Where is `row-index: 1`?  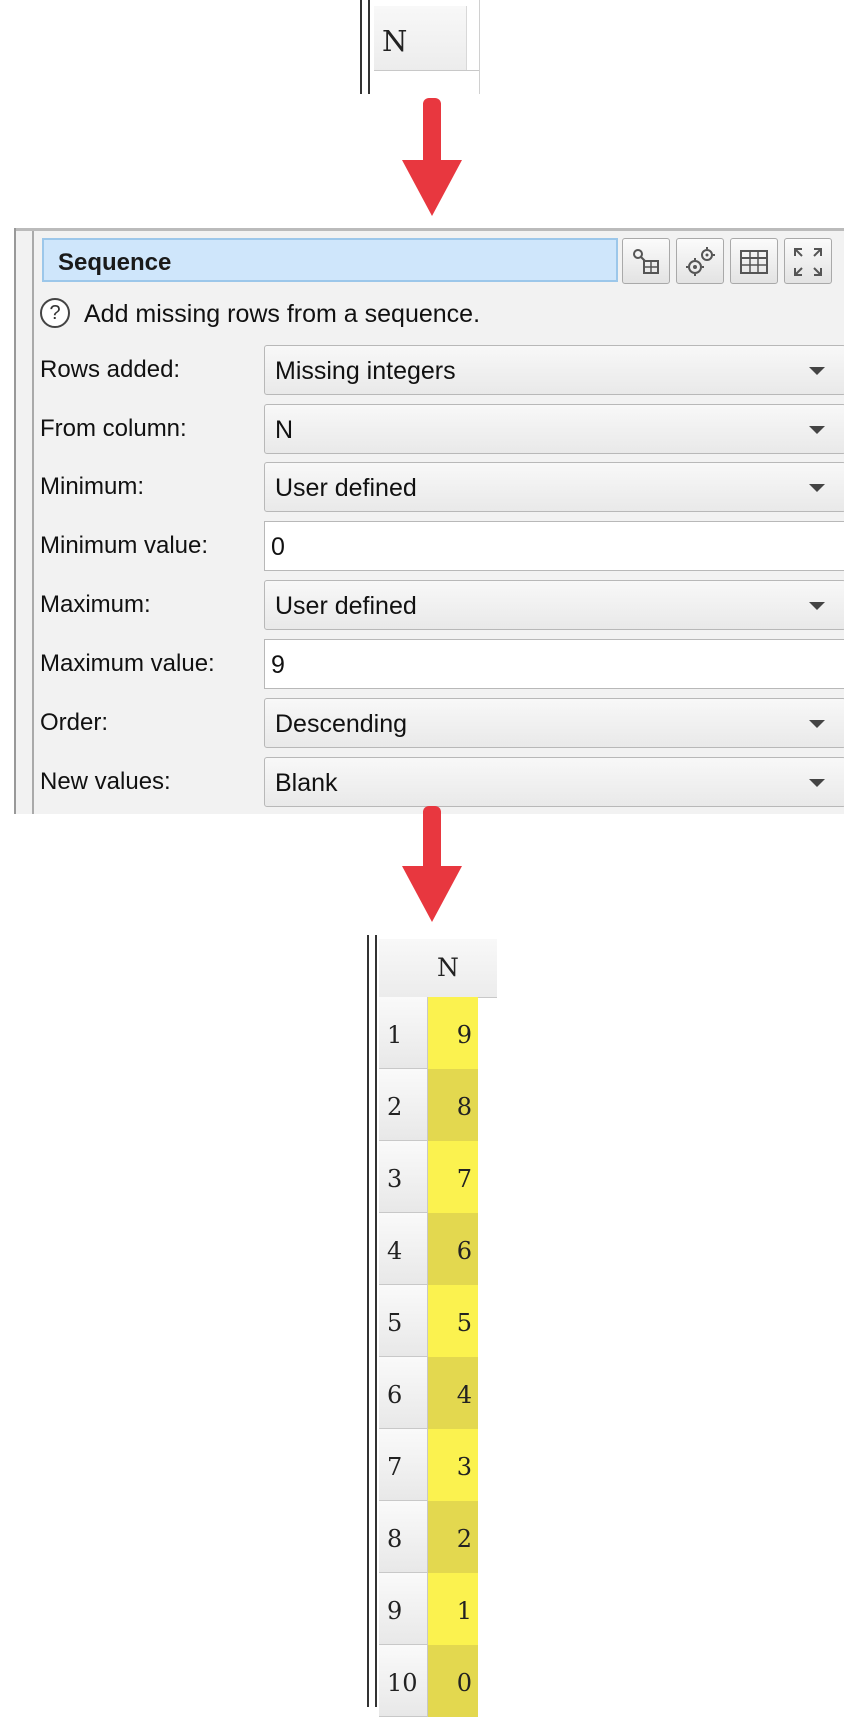
row-index: 1 is located at coordinates (403, 1033).